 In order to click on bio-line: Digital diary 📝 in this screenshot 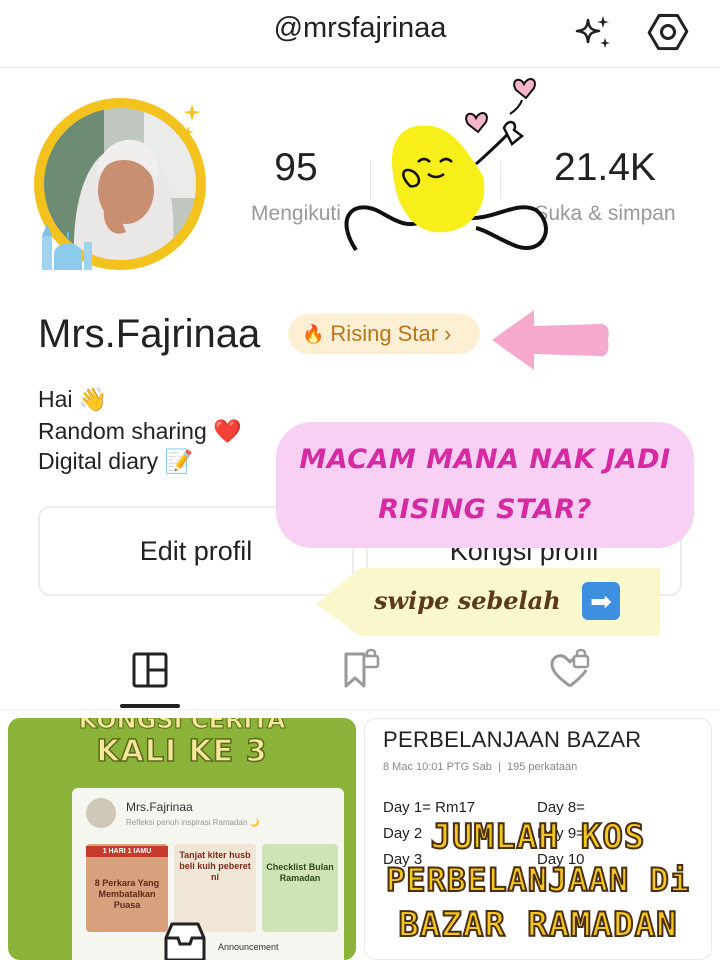, I will do `click(116, 461)`.